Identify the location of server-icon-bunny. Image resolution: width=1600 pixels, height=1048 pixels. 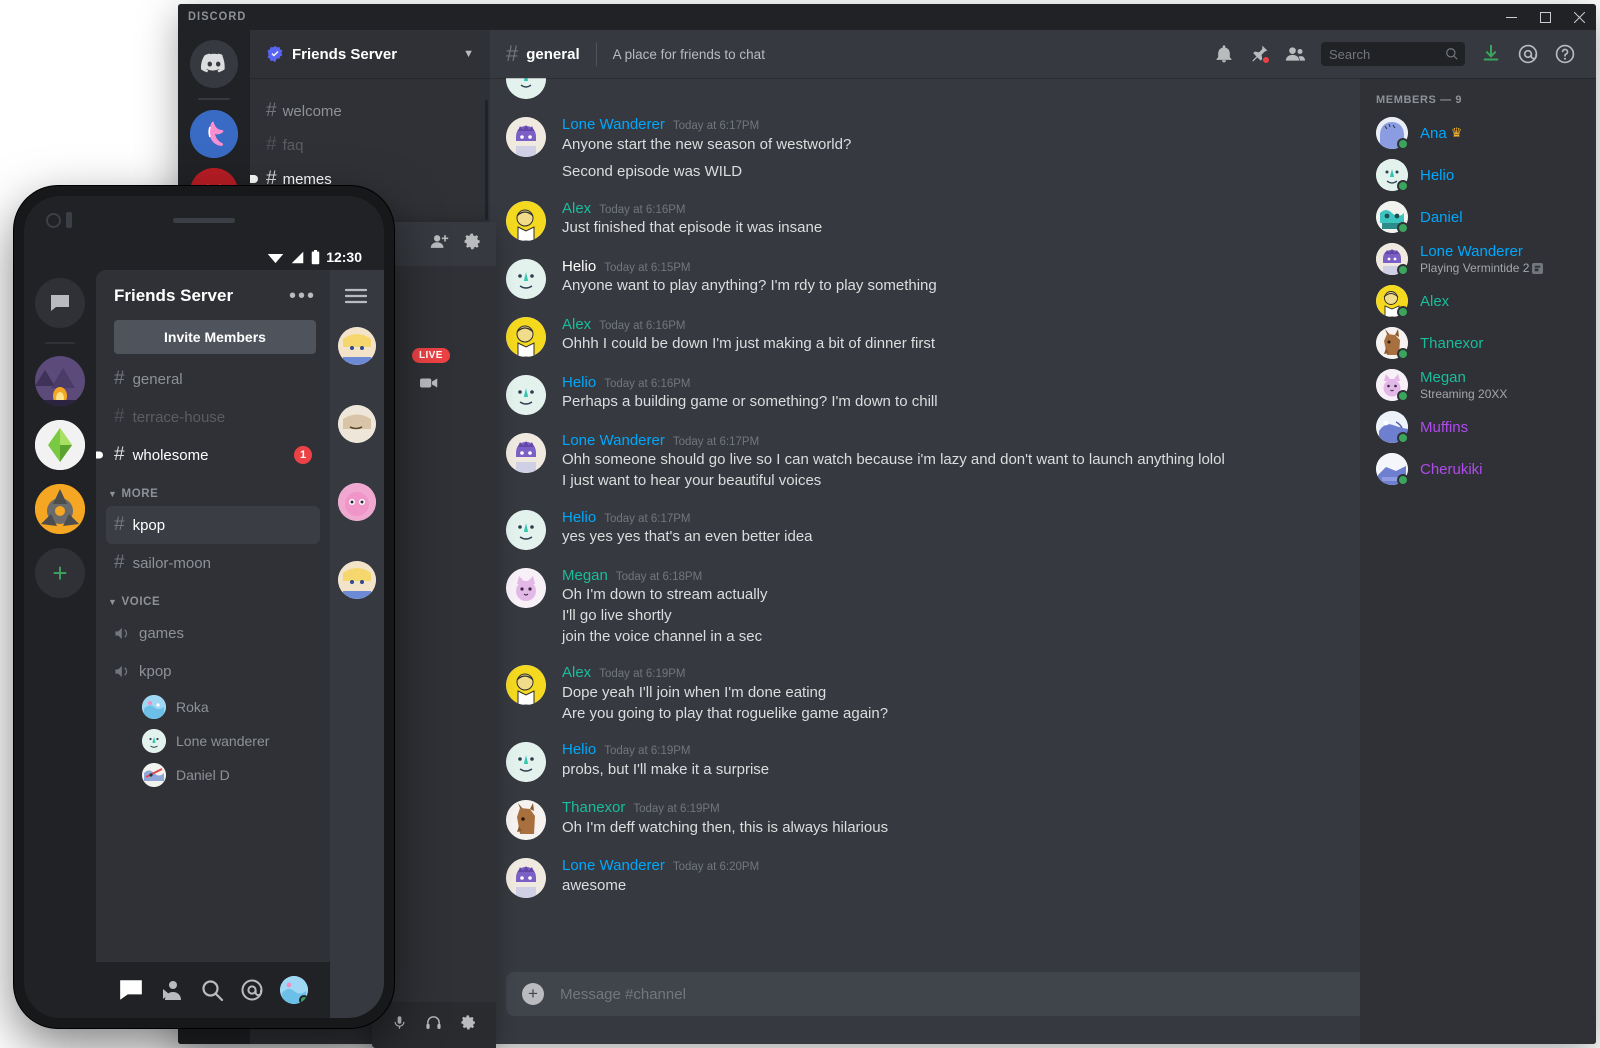
(214, 134).